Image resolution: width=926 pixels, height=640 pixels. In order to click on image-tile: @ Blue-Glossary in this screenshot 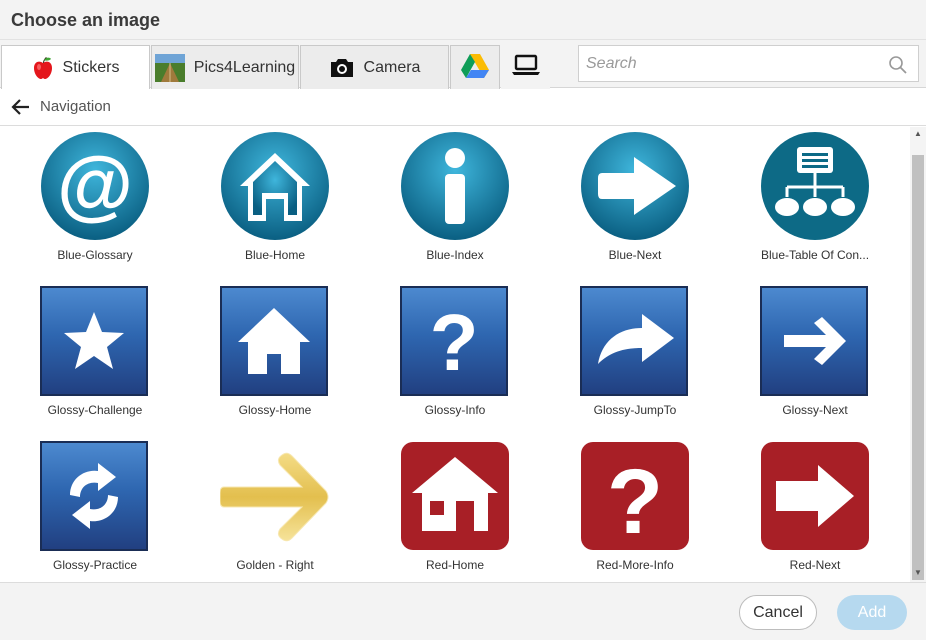, I will do `click(95, 202)`.